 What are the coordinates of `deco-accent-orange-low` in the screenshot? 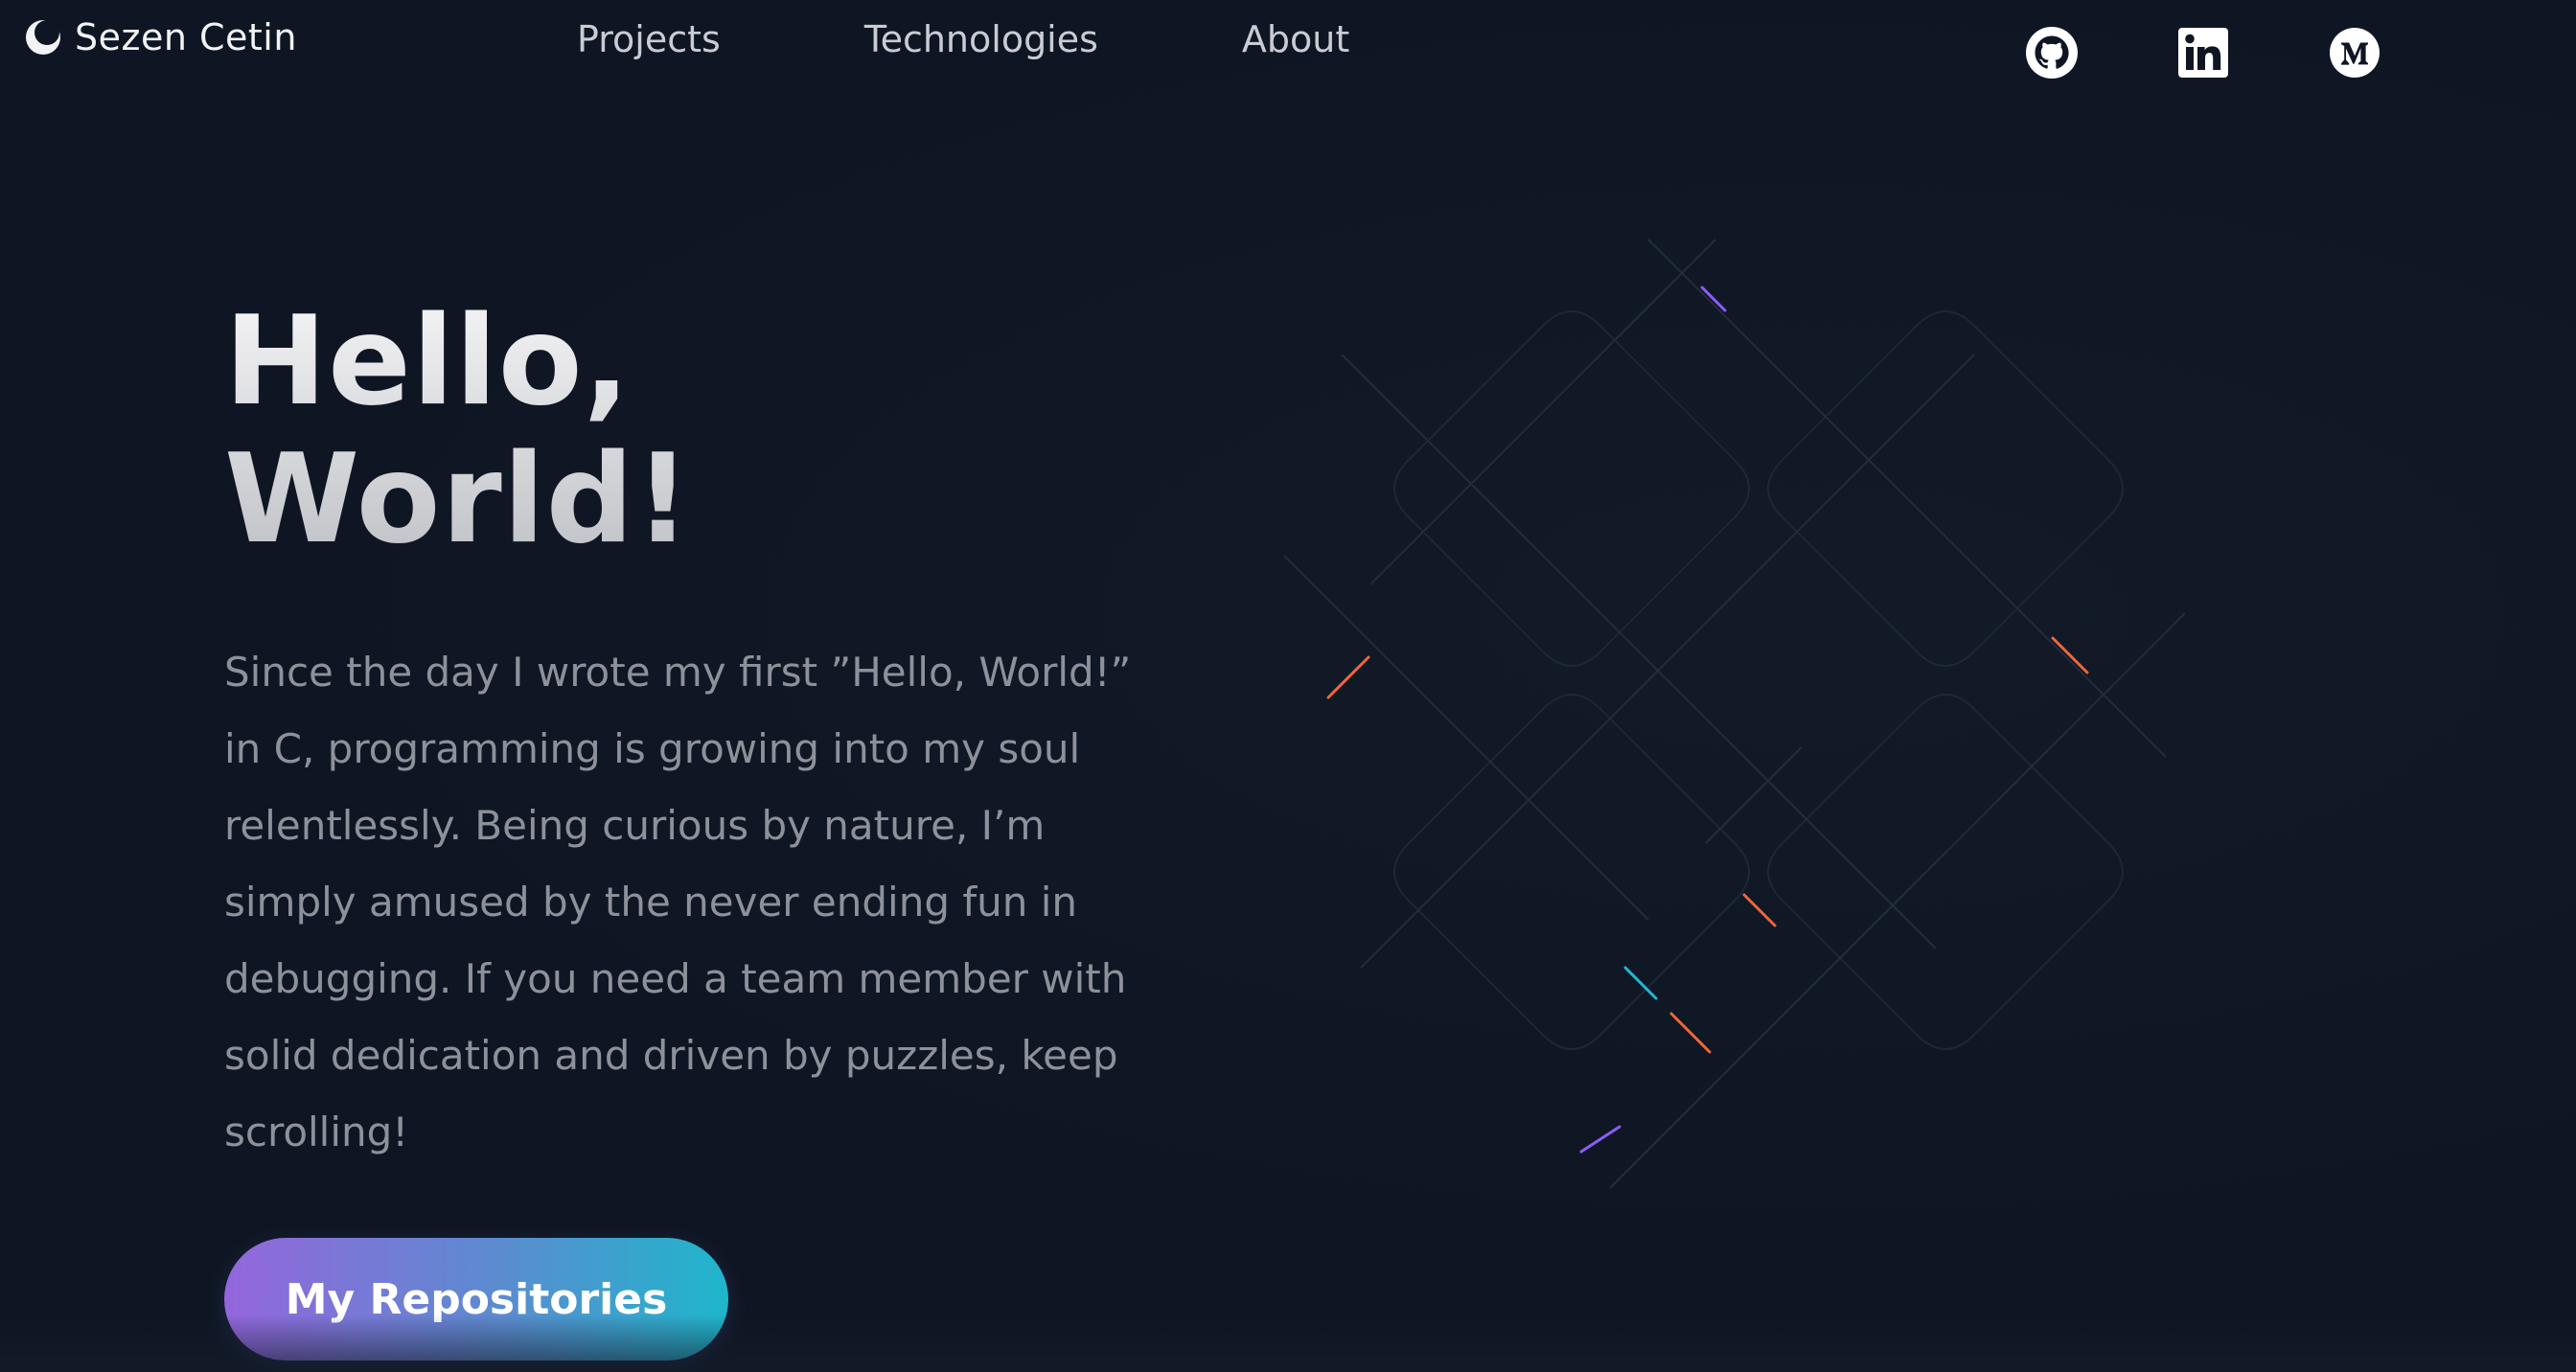 It's located at (1690, 1033).